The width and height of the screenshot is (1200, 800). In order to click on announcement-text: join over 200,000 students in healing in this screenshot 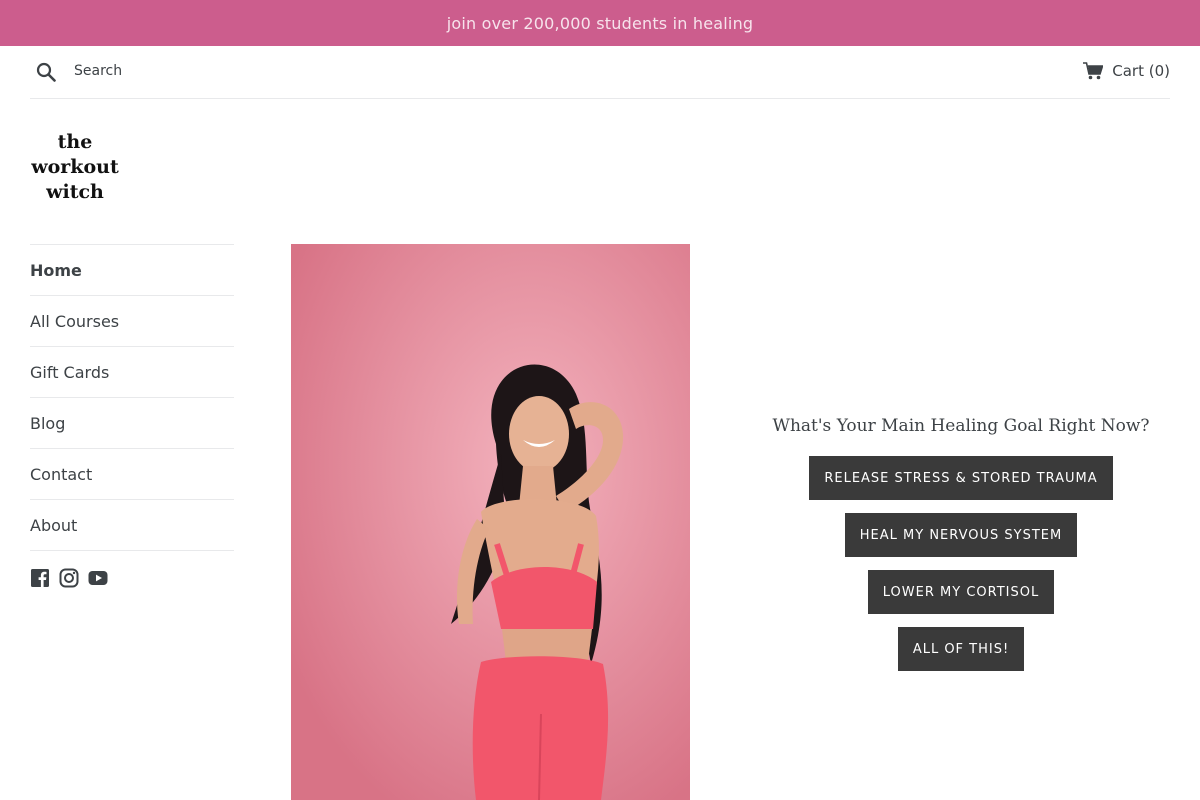, I will do `click(600, 23)`.